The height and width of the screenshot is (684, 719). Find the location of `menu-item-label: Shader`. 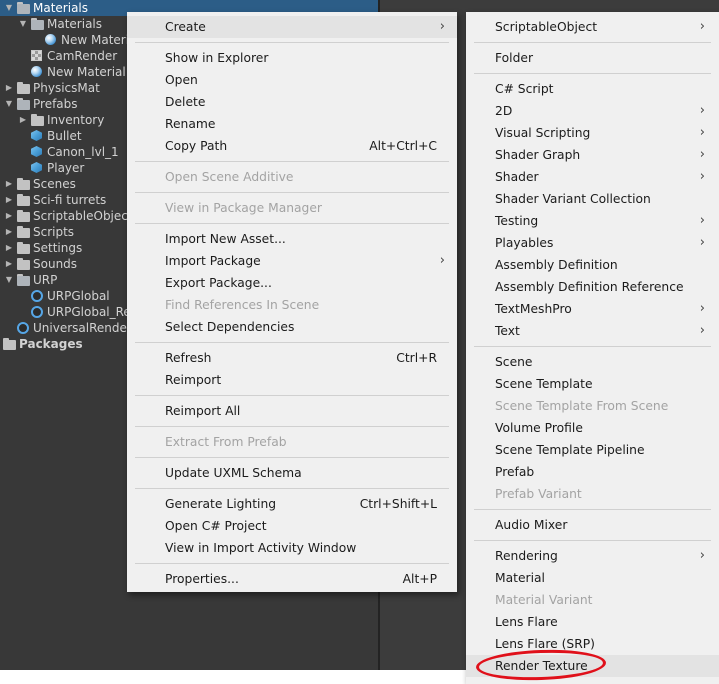

menu-item-label: Shader is located at coordinates (517, 177).